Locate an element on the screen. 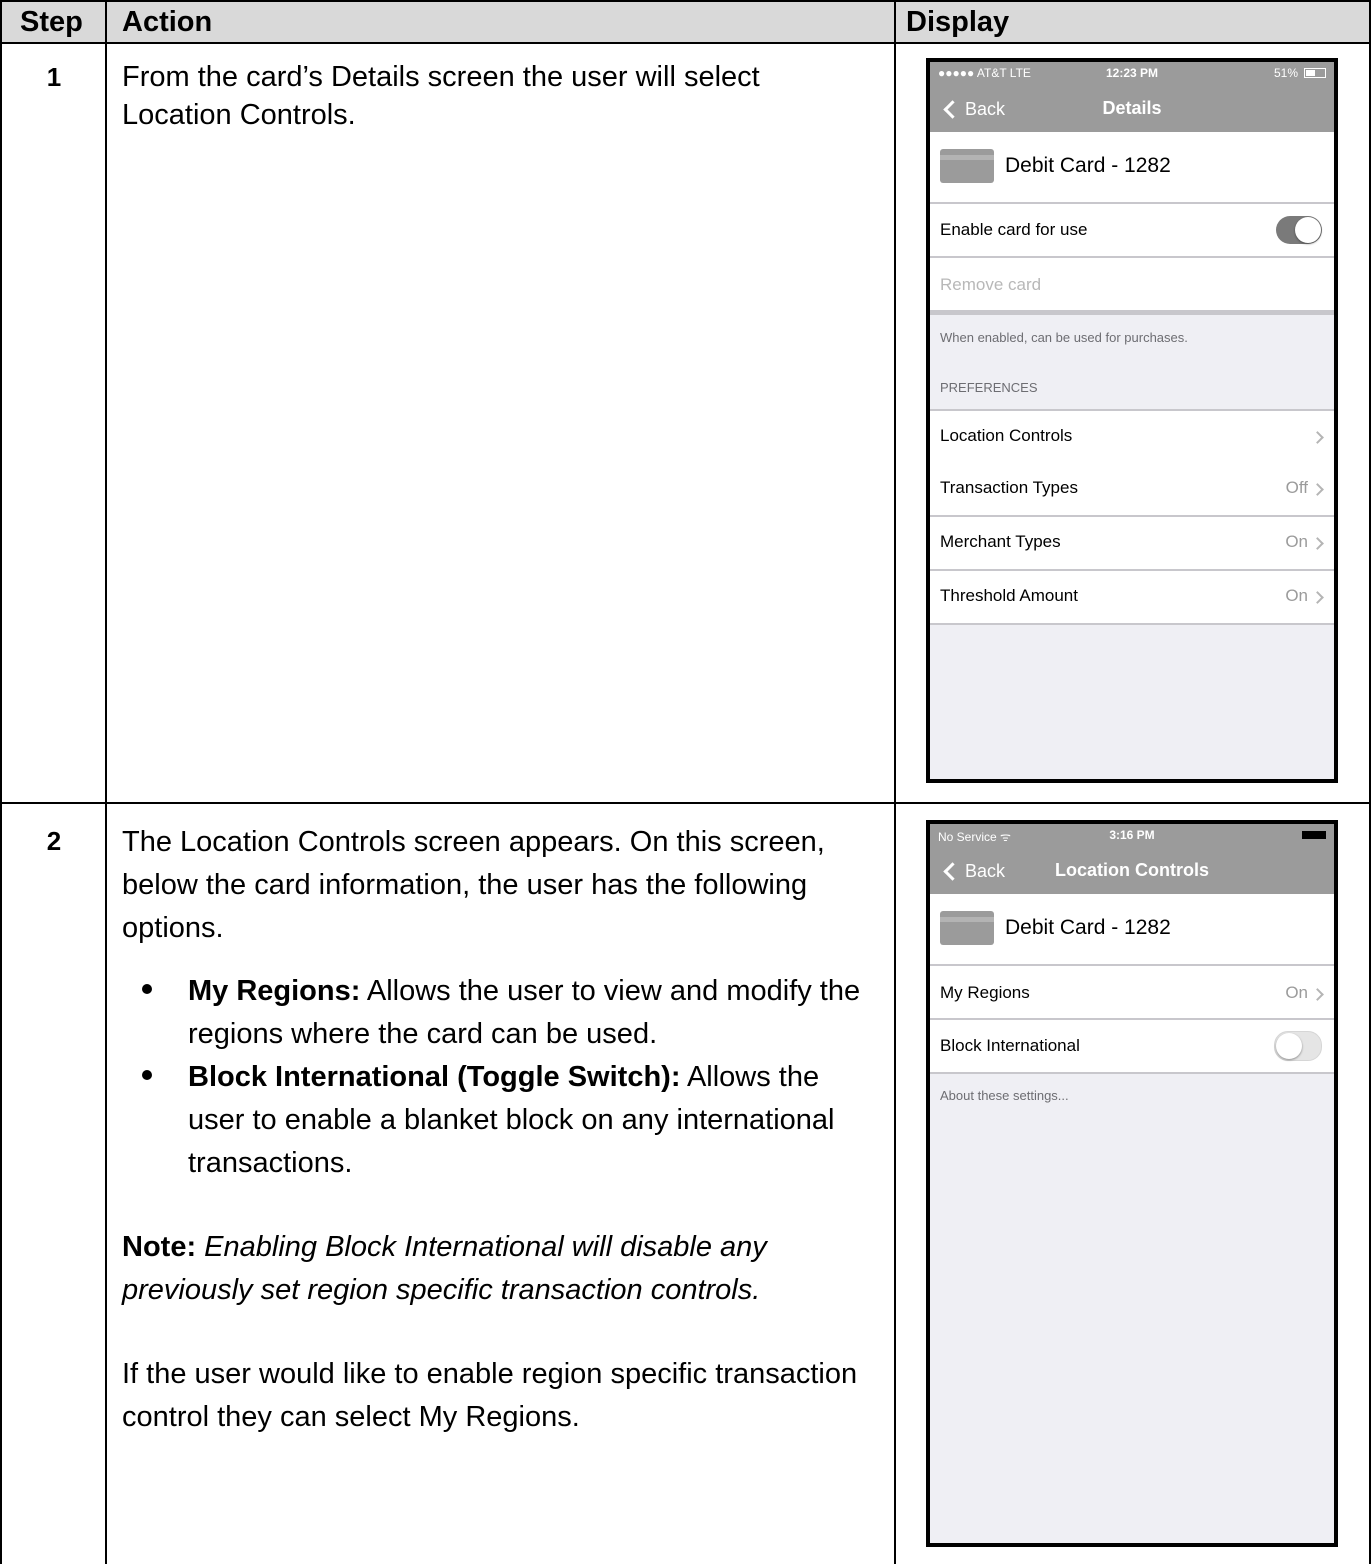 The height and width of the screenshot is (1564, 1371). header-step: Step is located at coordinates (51, 22).